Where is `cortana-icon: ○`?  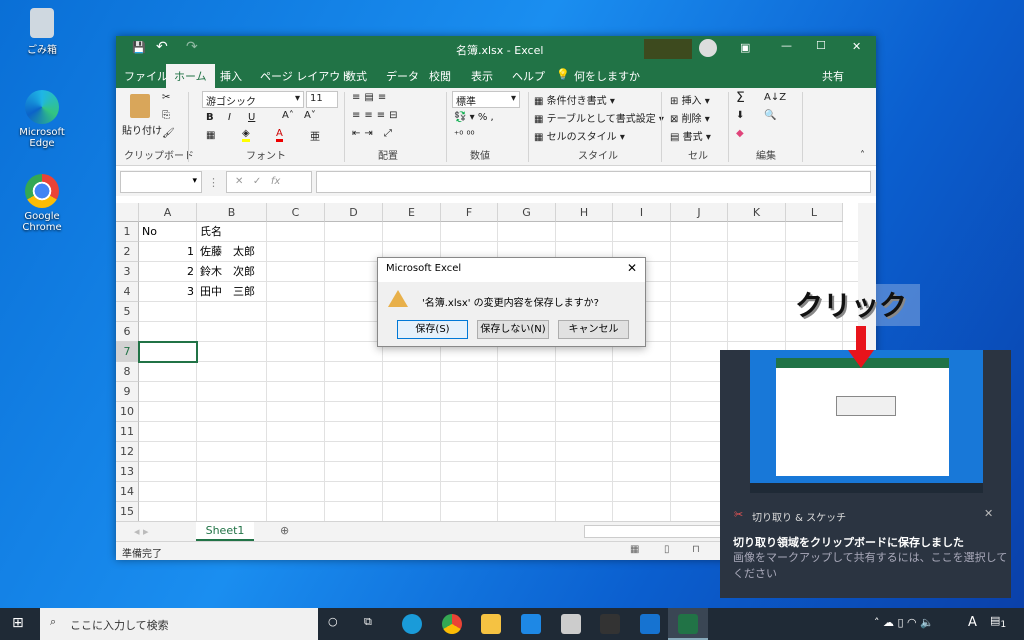 cortana-icon: ○ is located at coordinates (333, 621).